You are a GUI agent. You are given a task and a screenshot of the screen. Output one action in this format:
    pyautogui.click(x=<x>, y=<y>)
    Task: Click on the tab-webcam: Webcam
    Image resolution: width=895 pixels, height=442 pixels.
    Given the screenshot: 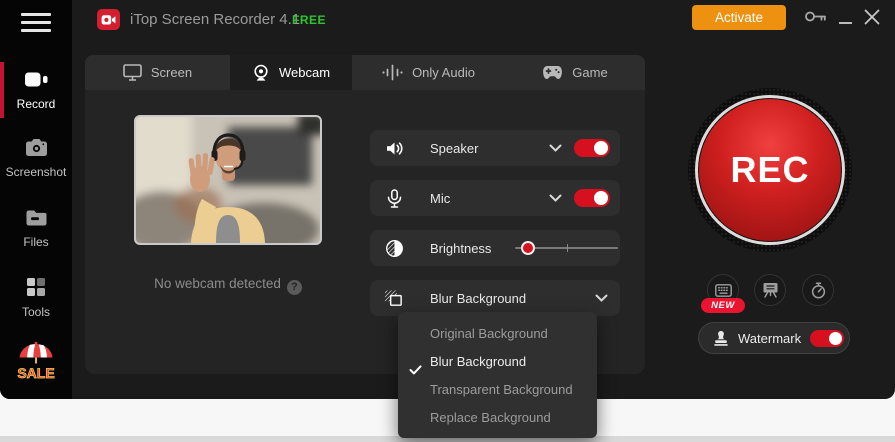 What is the action you would take?
    pyautogui.click(x=291, y=72)
    